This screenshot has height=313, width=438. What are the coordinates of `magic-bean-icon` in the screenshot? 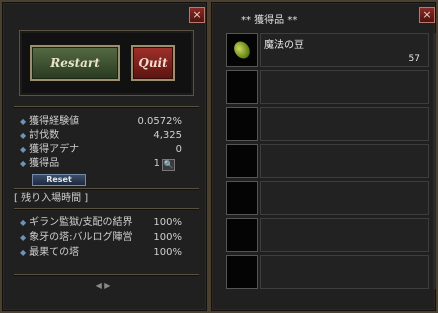 It's located at (242, 50).